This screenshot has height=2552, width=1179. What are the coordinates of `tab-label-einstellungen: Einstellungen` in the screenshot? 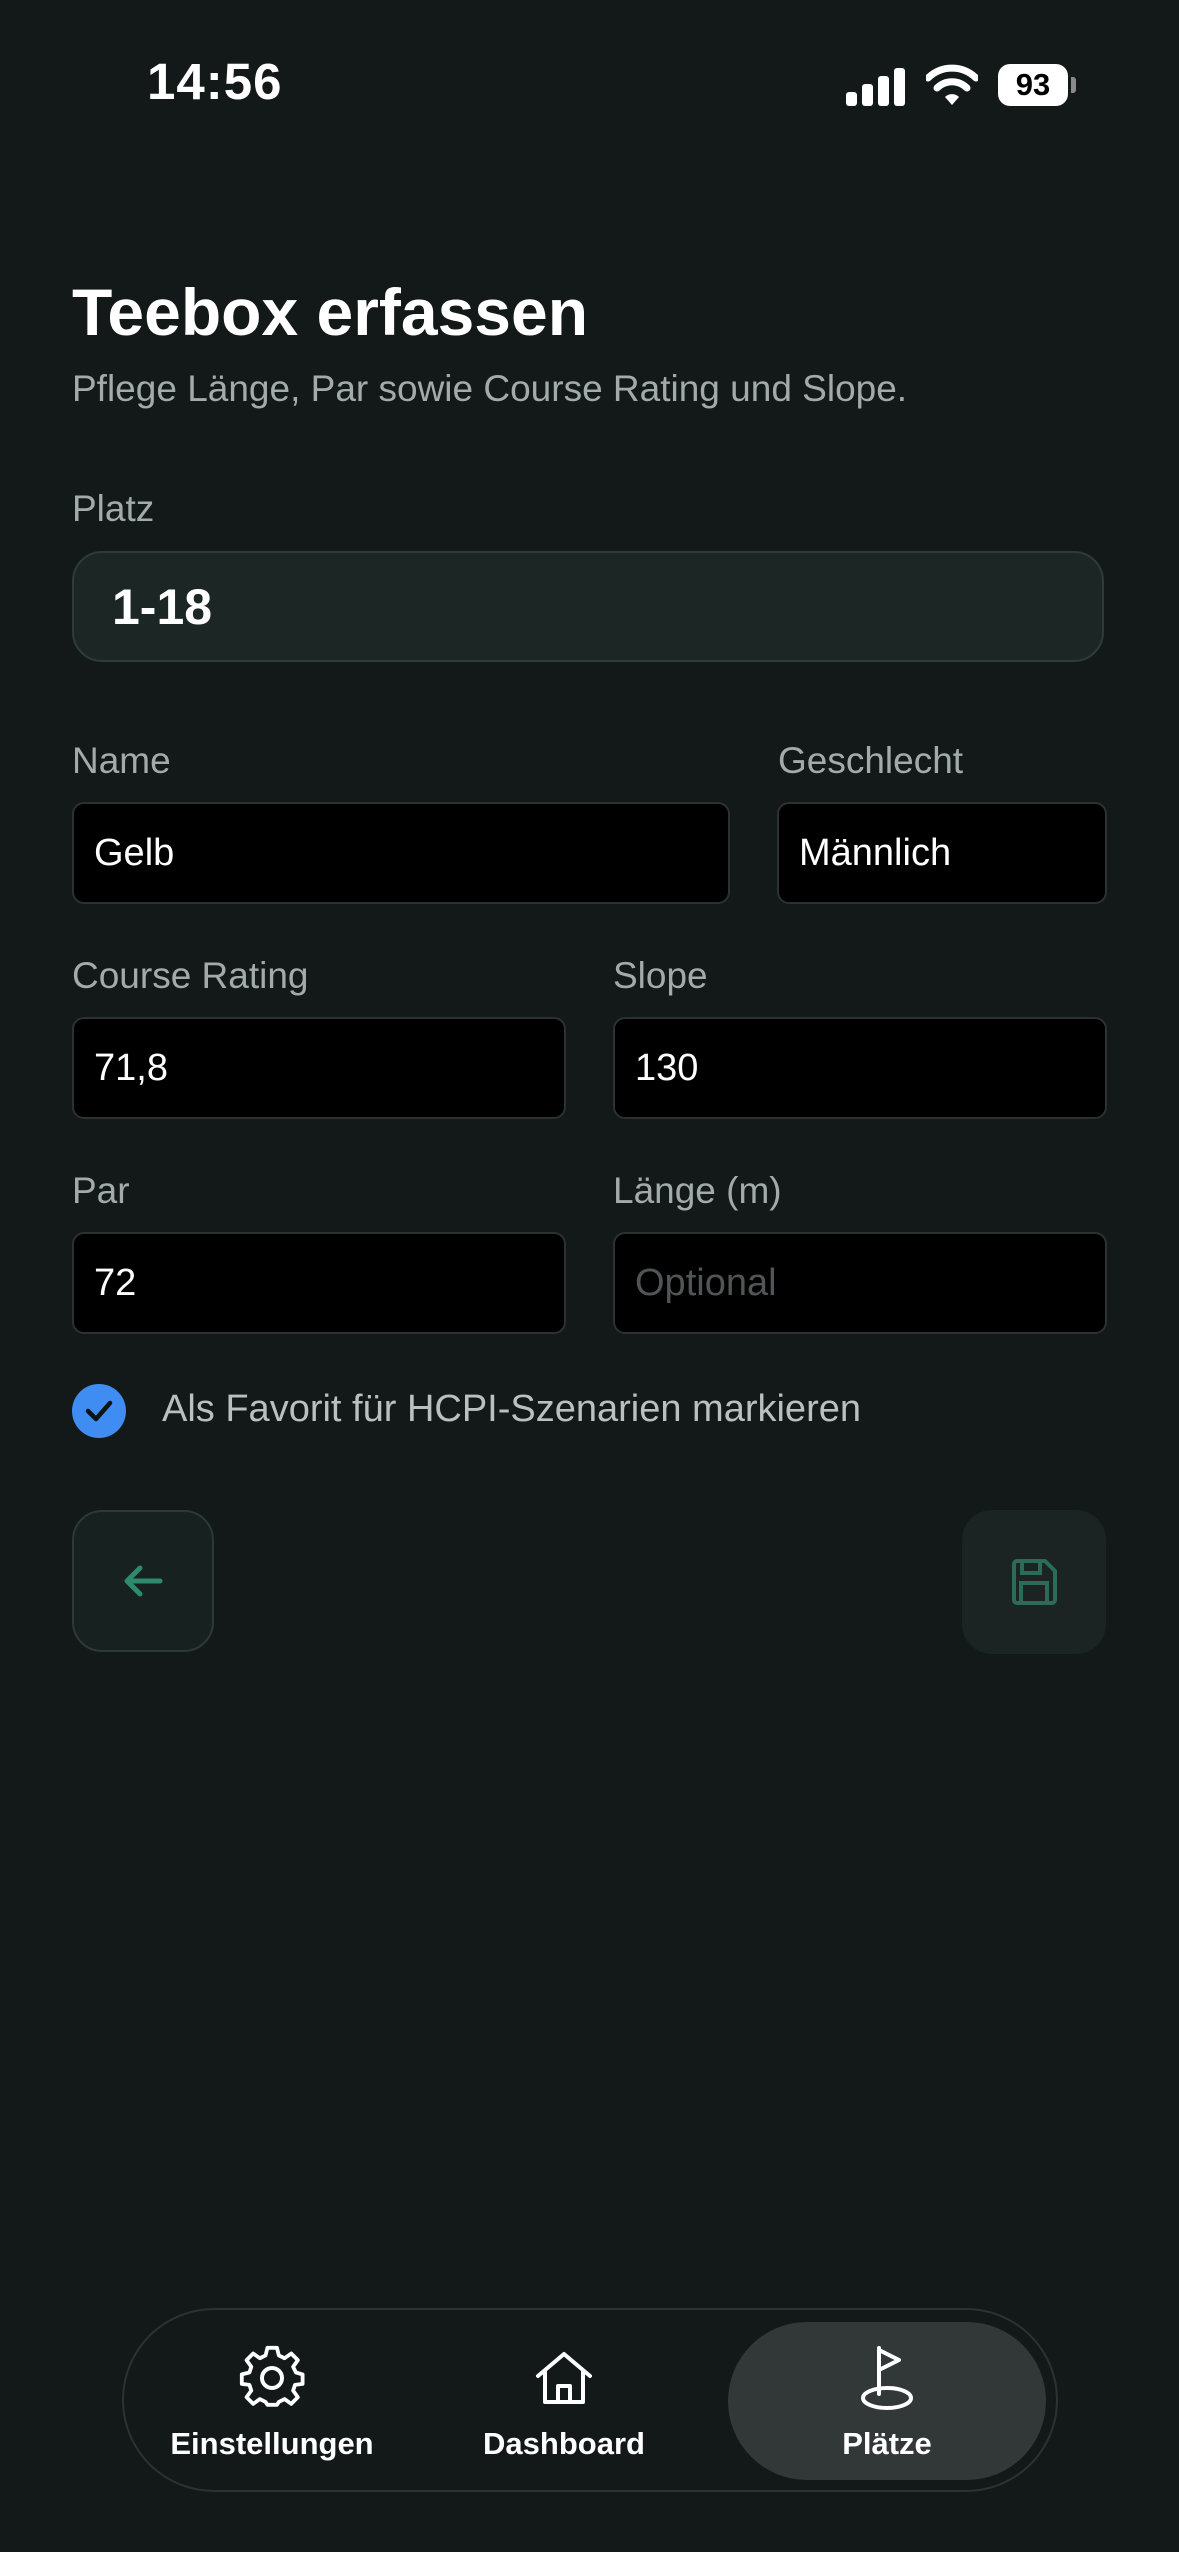 It's located at (272, 2443).